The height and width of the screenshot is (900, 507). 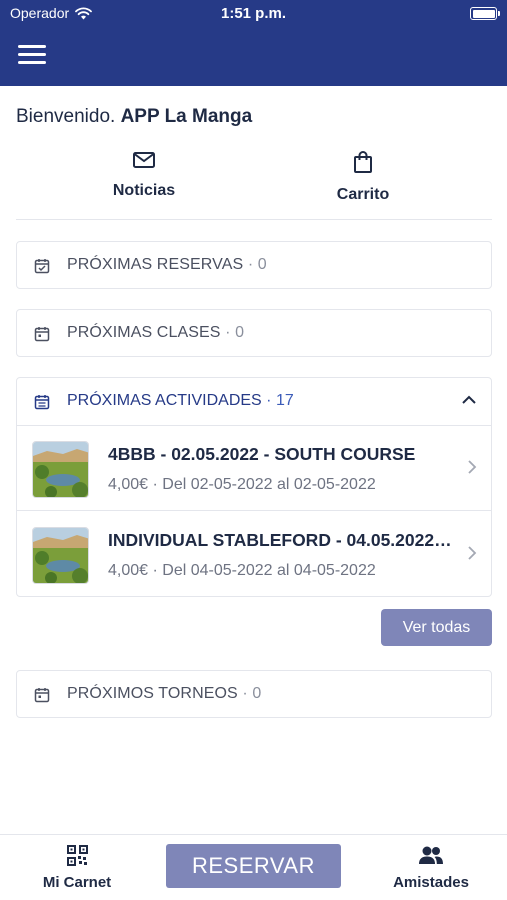 What do you see at coordinates (485, 13) in the screenshot?
I see `battery-icon` at bounding box center [485, 13].